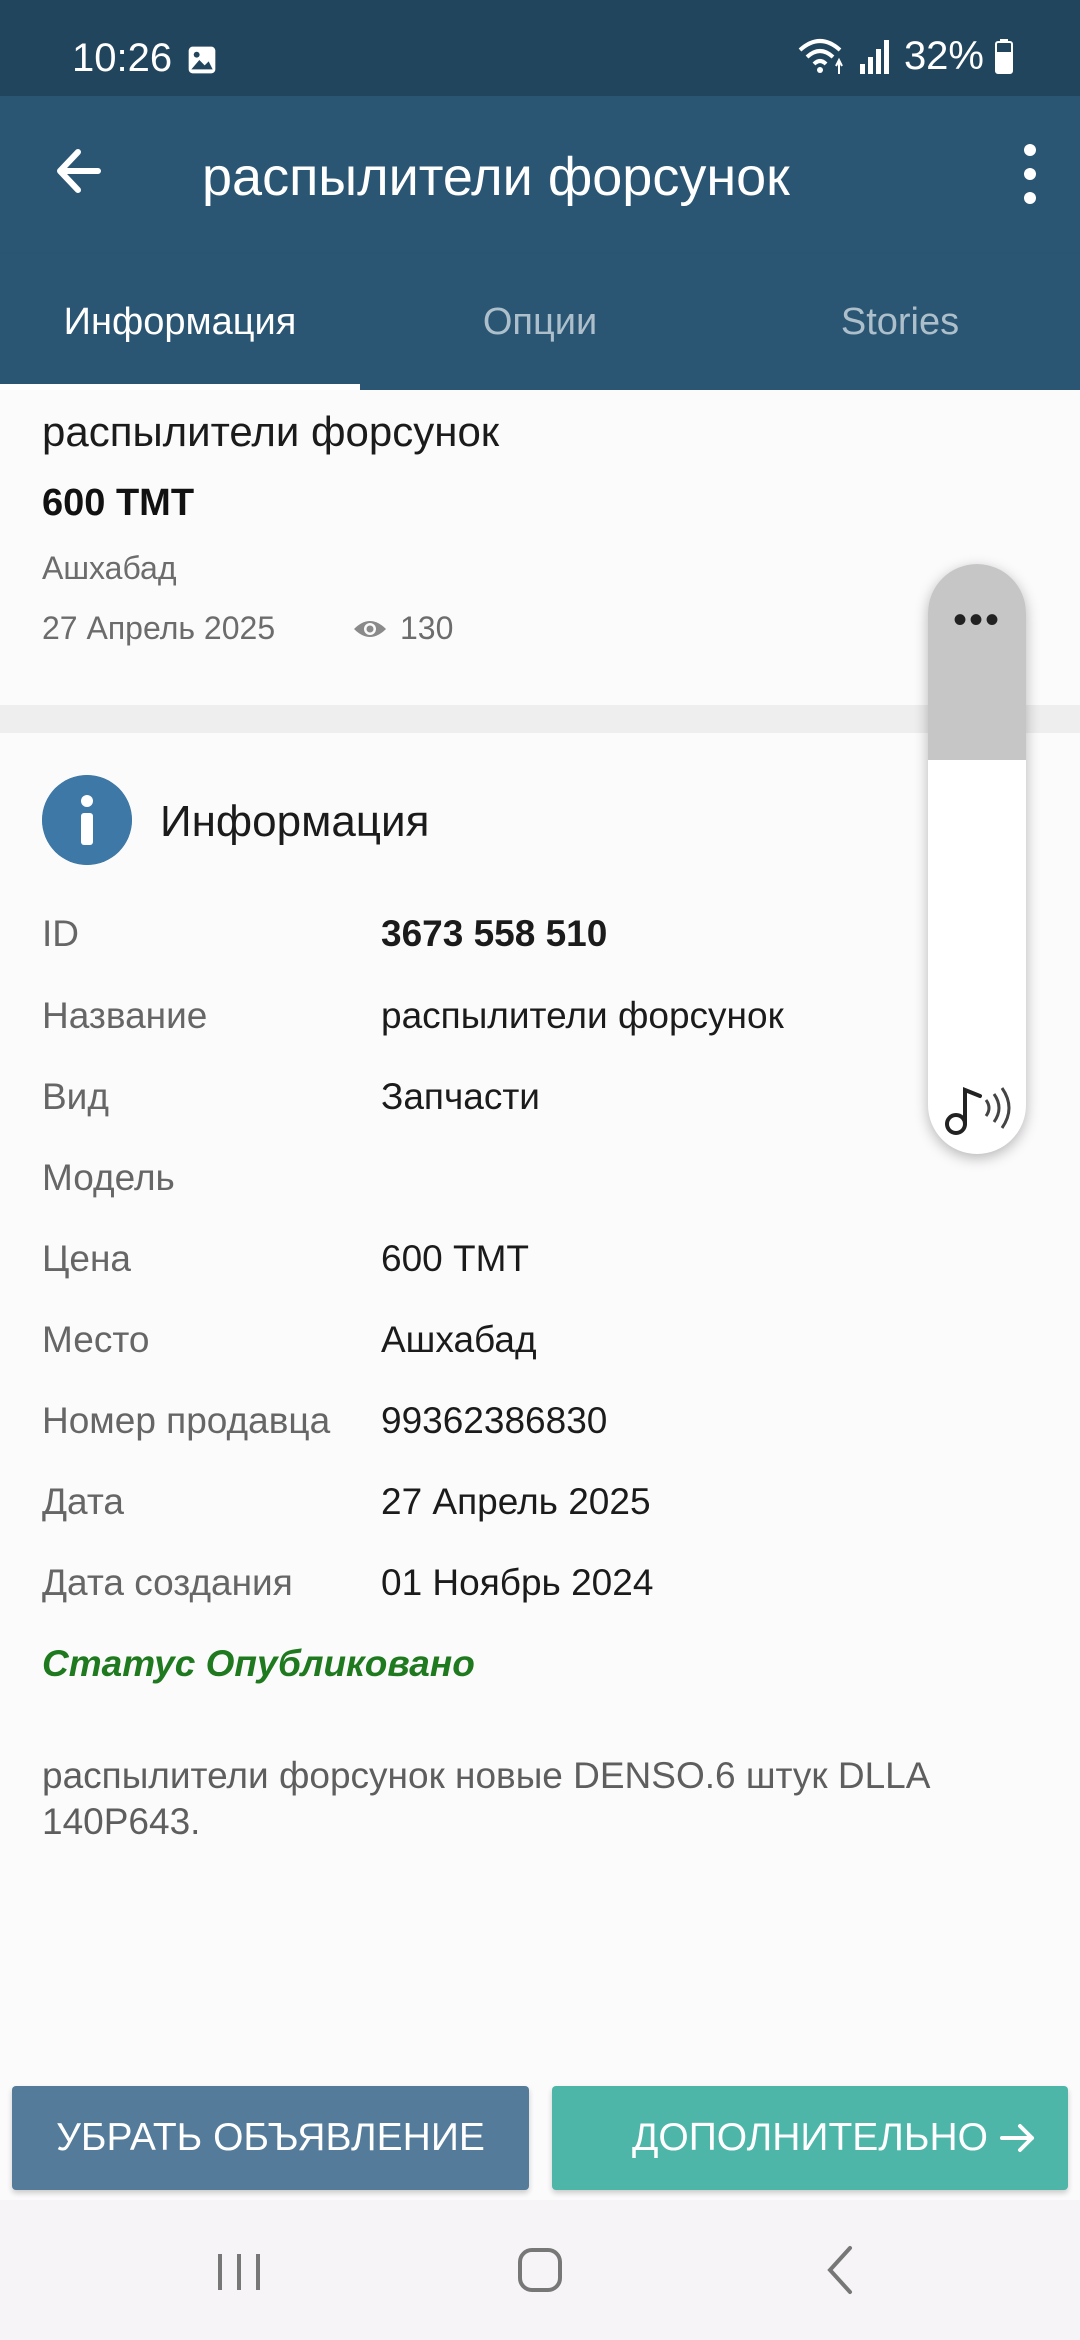 The height and width of the screenshot is (2340, 1080). I want to click on row-value: 600 ТМТ, so click(455, 1258).